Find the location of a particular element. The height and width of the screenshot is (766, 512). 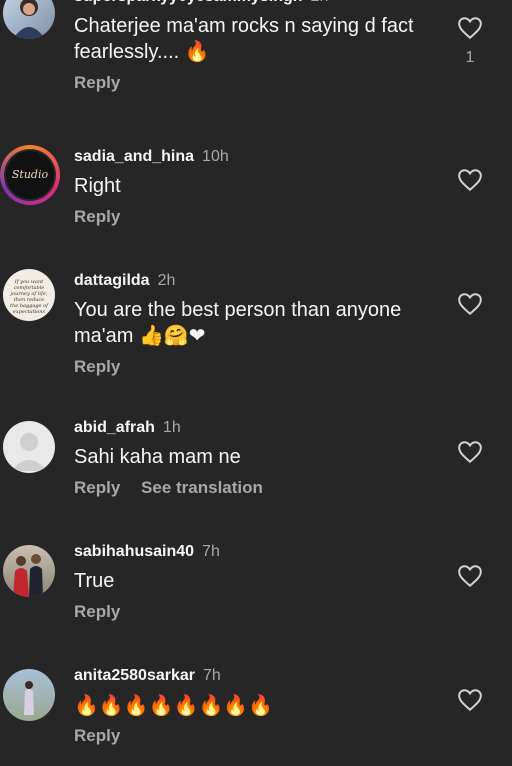

comment-meta: sabihahusain40 7h is located at coordinates (253, 552).